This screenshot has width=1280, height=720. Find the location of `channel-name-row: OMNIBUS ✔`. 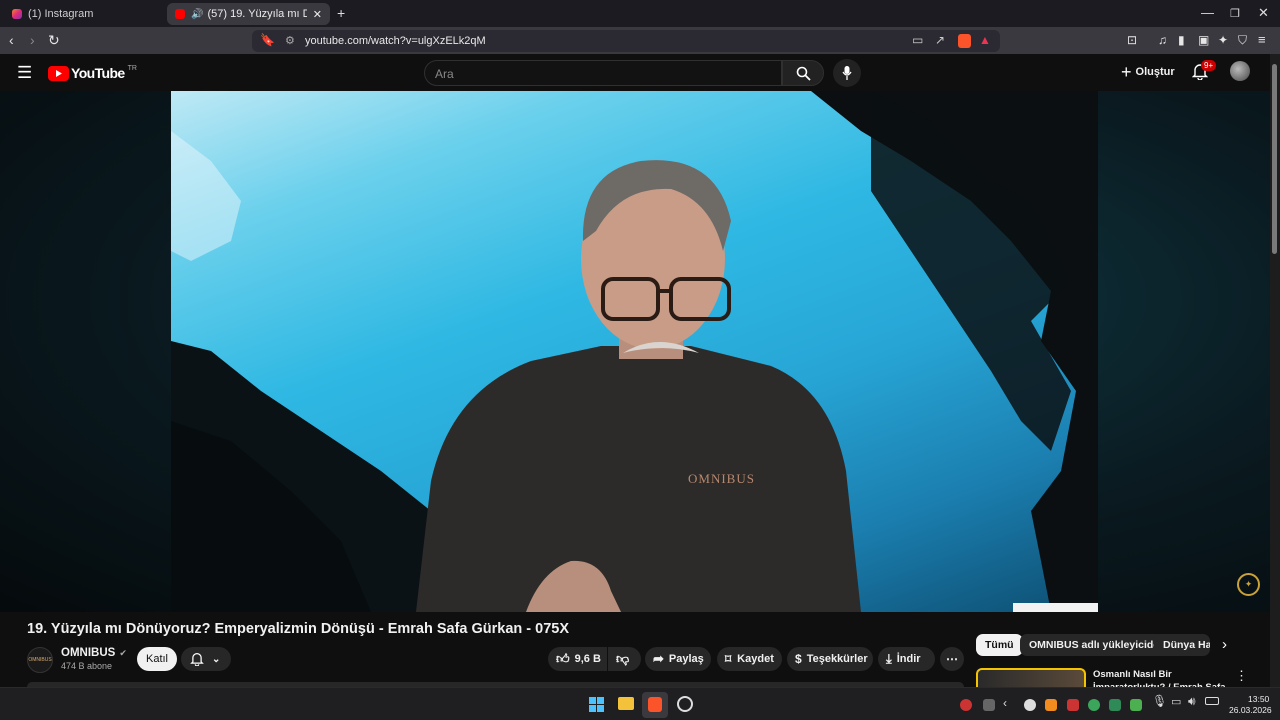

channel-name-row: OMNIBUS ✔ is located at coordinates (94, 653).